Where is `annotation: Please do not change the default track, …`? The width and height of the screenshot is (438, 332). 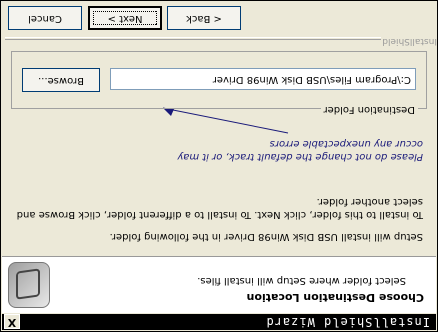
annotation: Please do not change the default track, … is located at coordinates (288, 135).